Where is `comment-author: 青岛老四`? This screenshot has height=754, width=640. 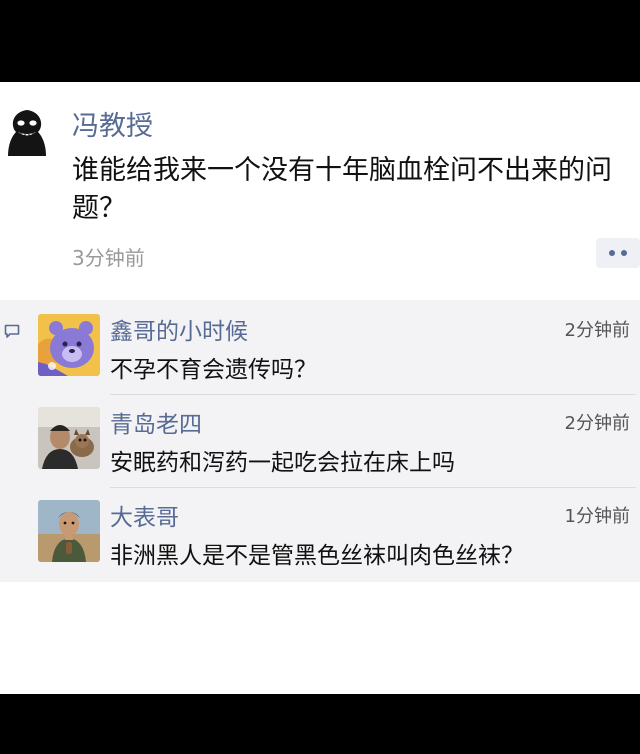
comment-author: 青岛老四 is located at coordinates (156, 422).